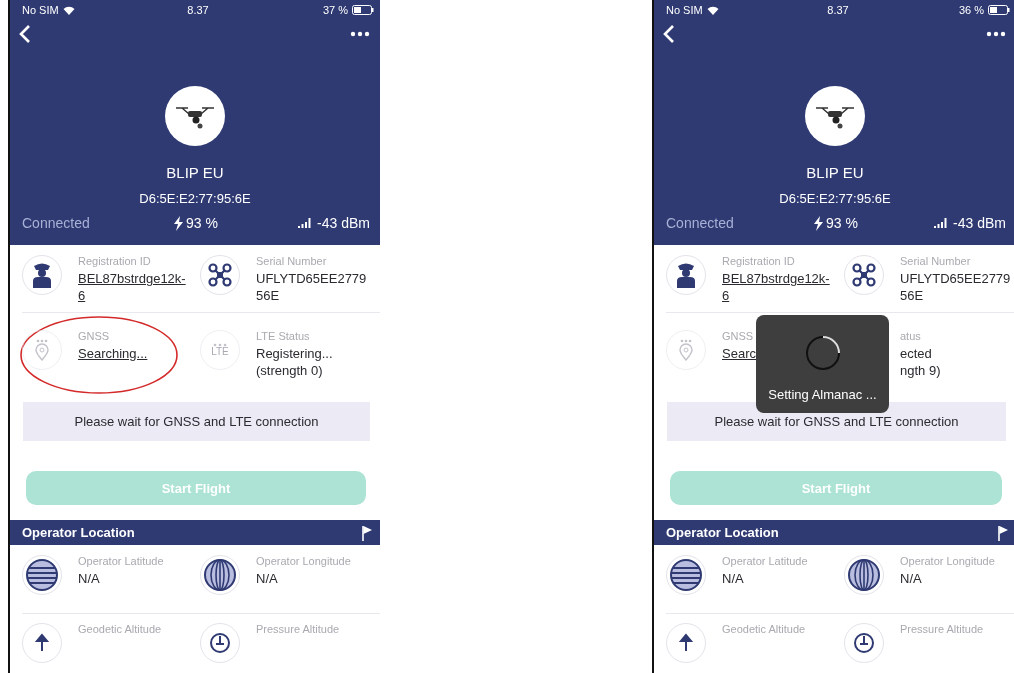 Image resolution: width=1014 pixels, height=673 pixels. I want to click on field-label: LTE Status, so click(283, 336).